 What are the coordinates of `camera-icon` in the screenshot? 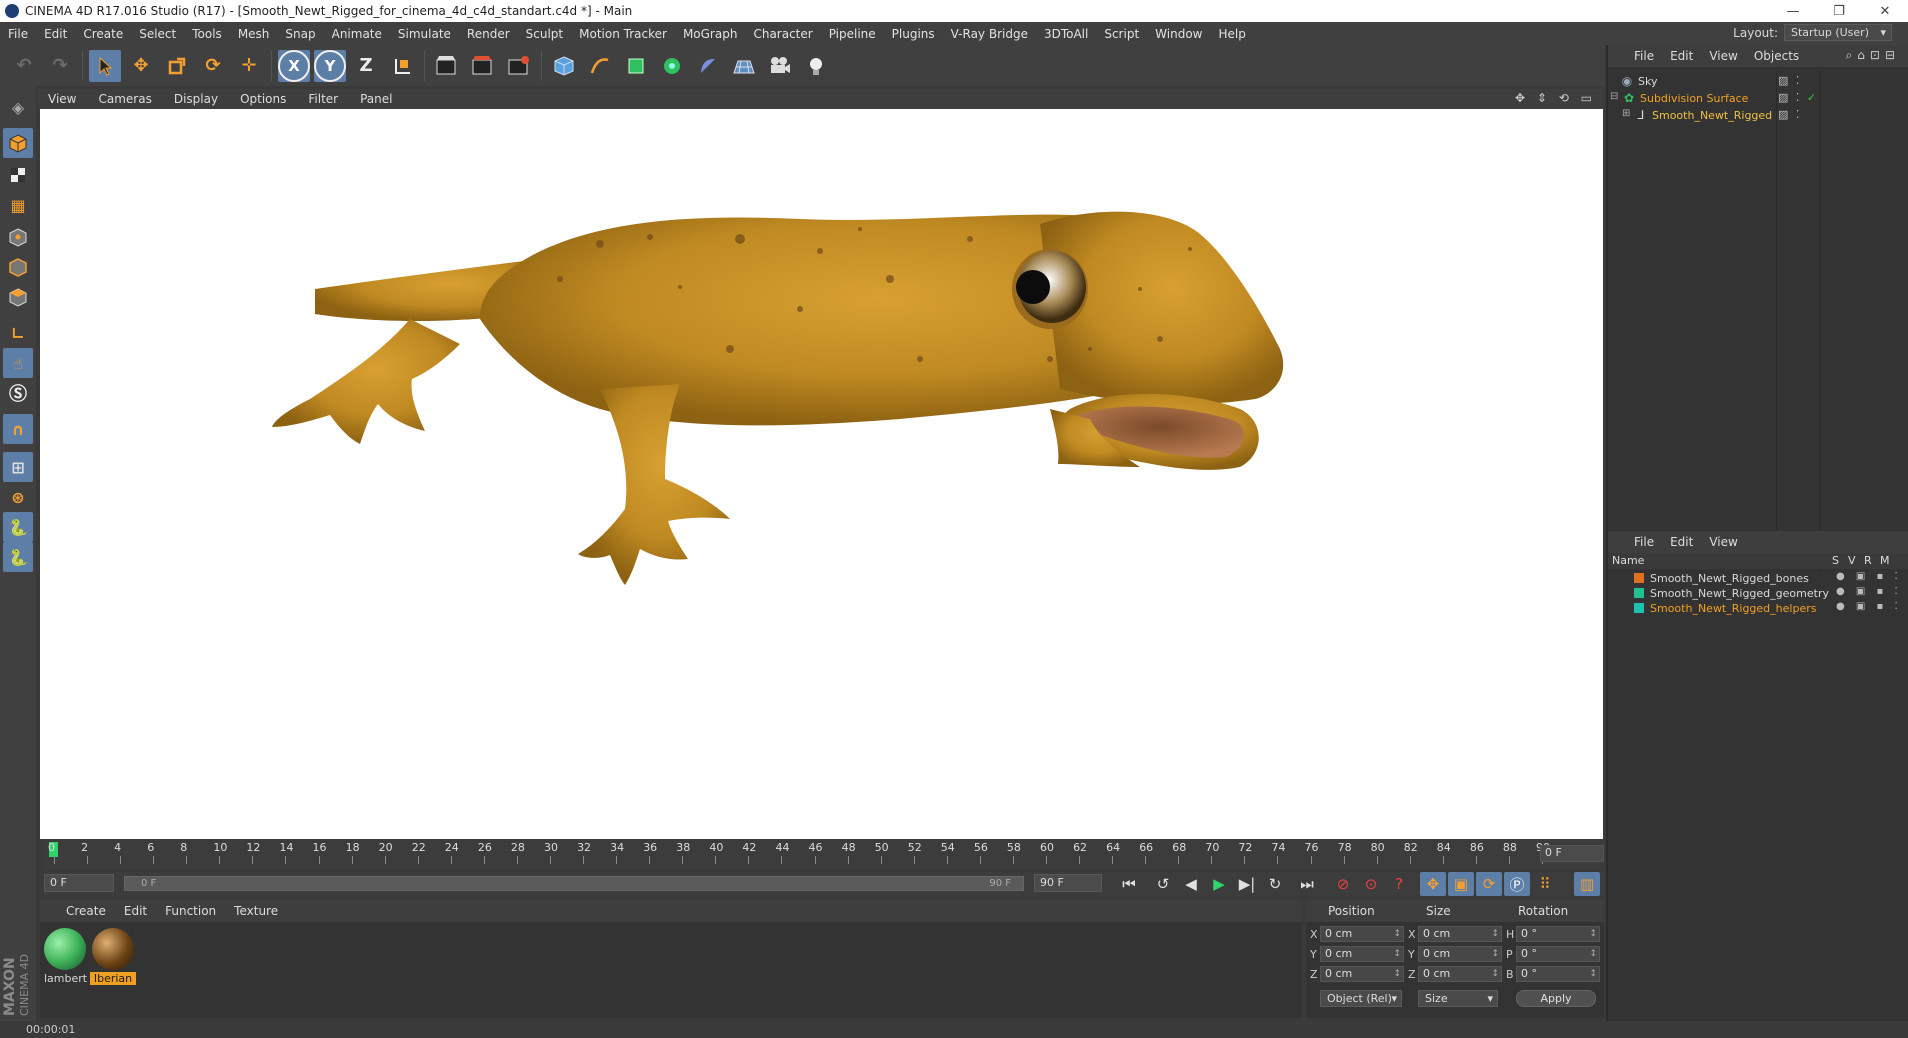 It's located at (780, 66).